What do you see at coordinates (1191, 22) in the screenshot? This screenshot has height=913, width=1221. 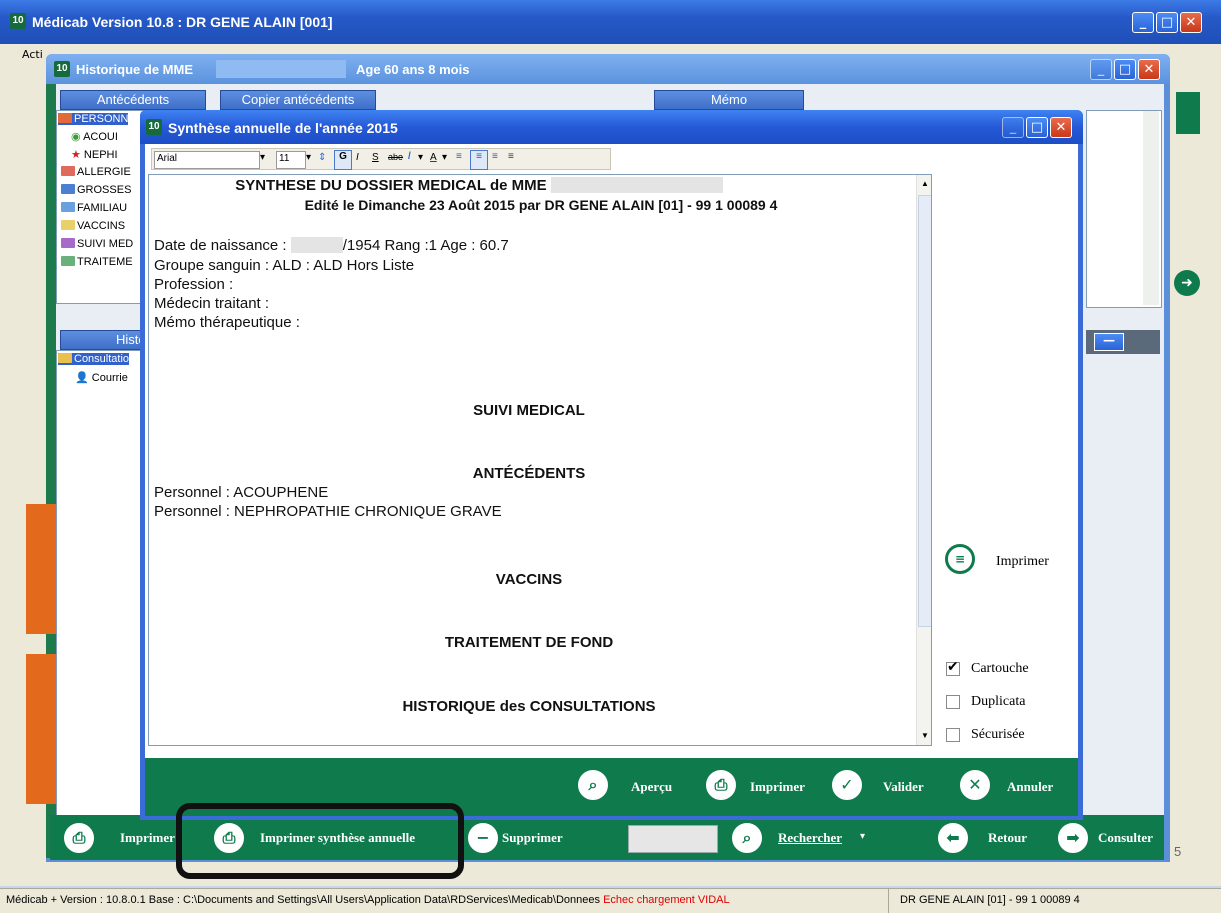 I see `close-button: ✕` at bounding box center [1191, 22].